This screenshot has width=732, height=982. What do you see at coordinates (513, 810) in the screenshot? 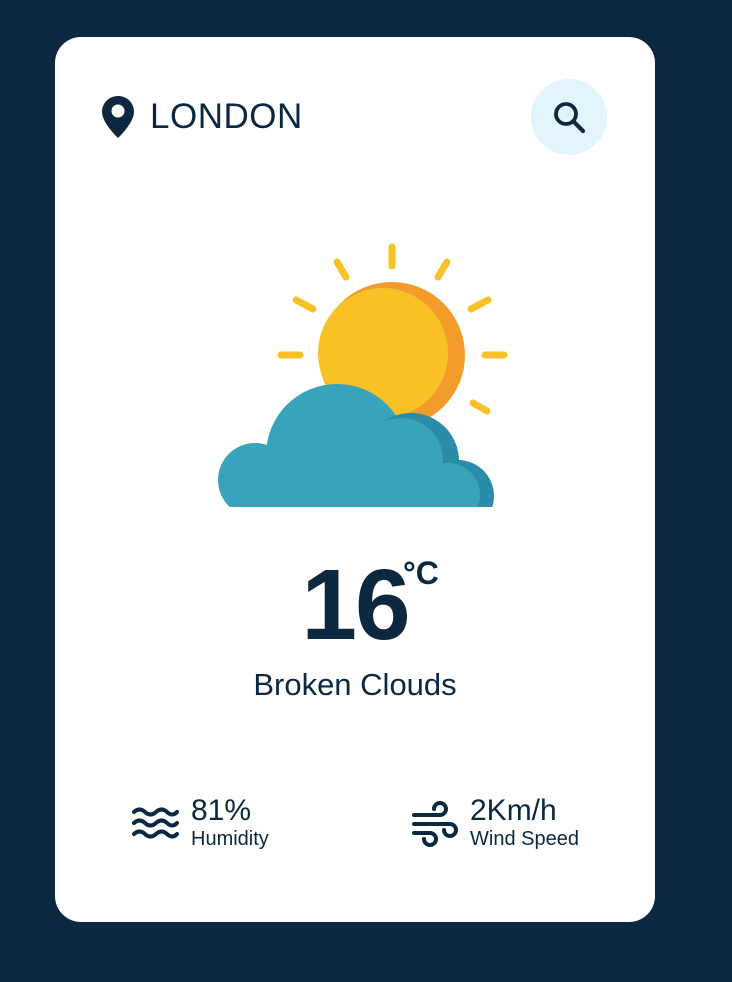
I see `wind-speed-value: 2Km/h` at bounding box center [513, 810].